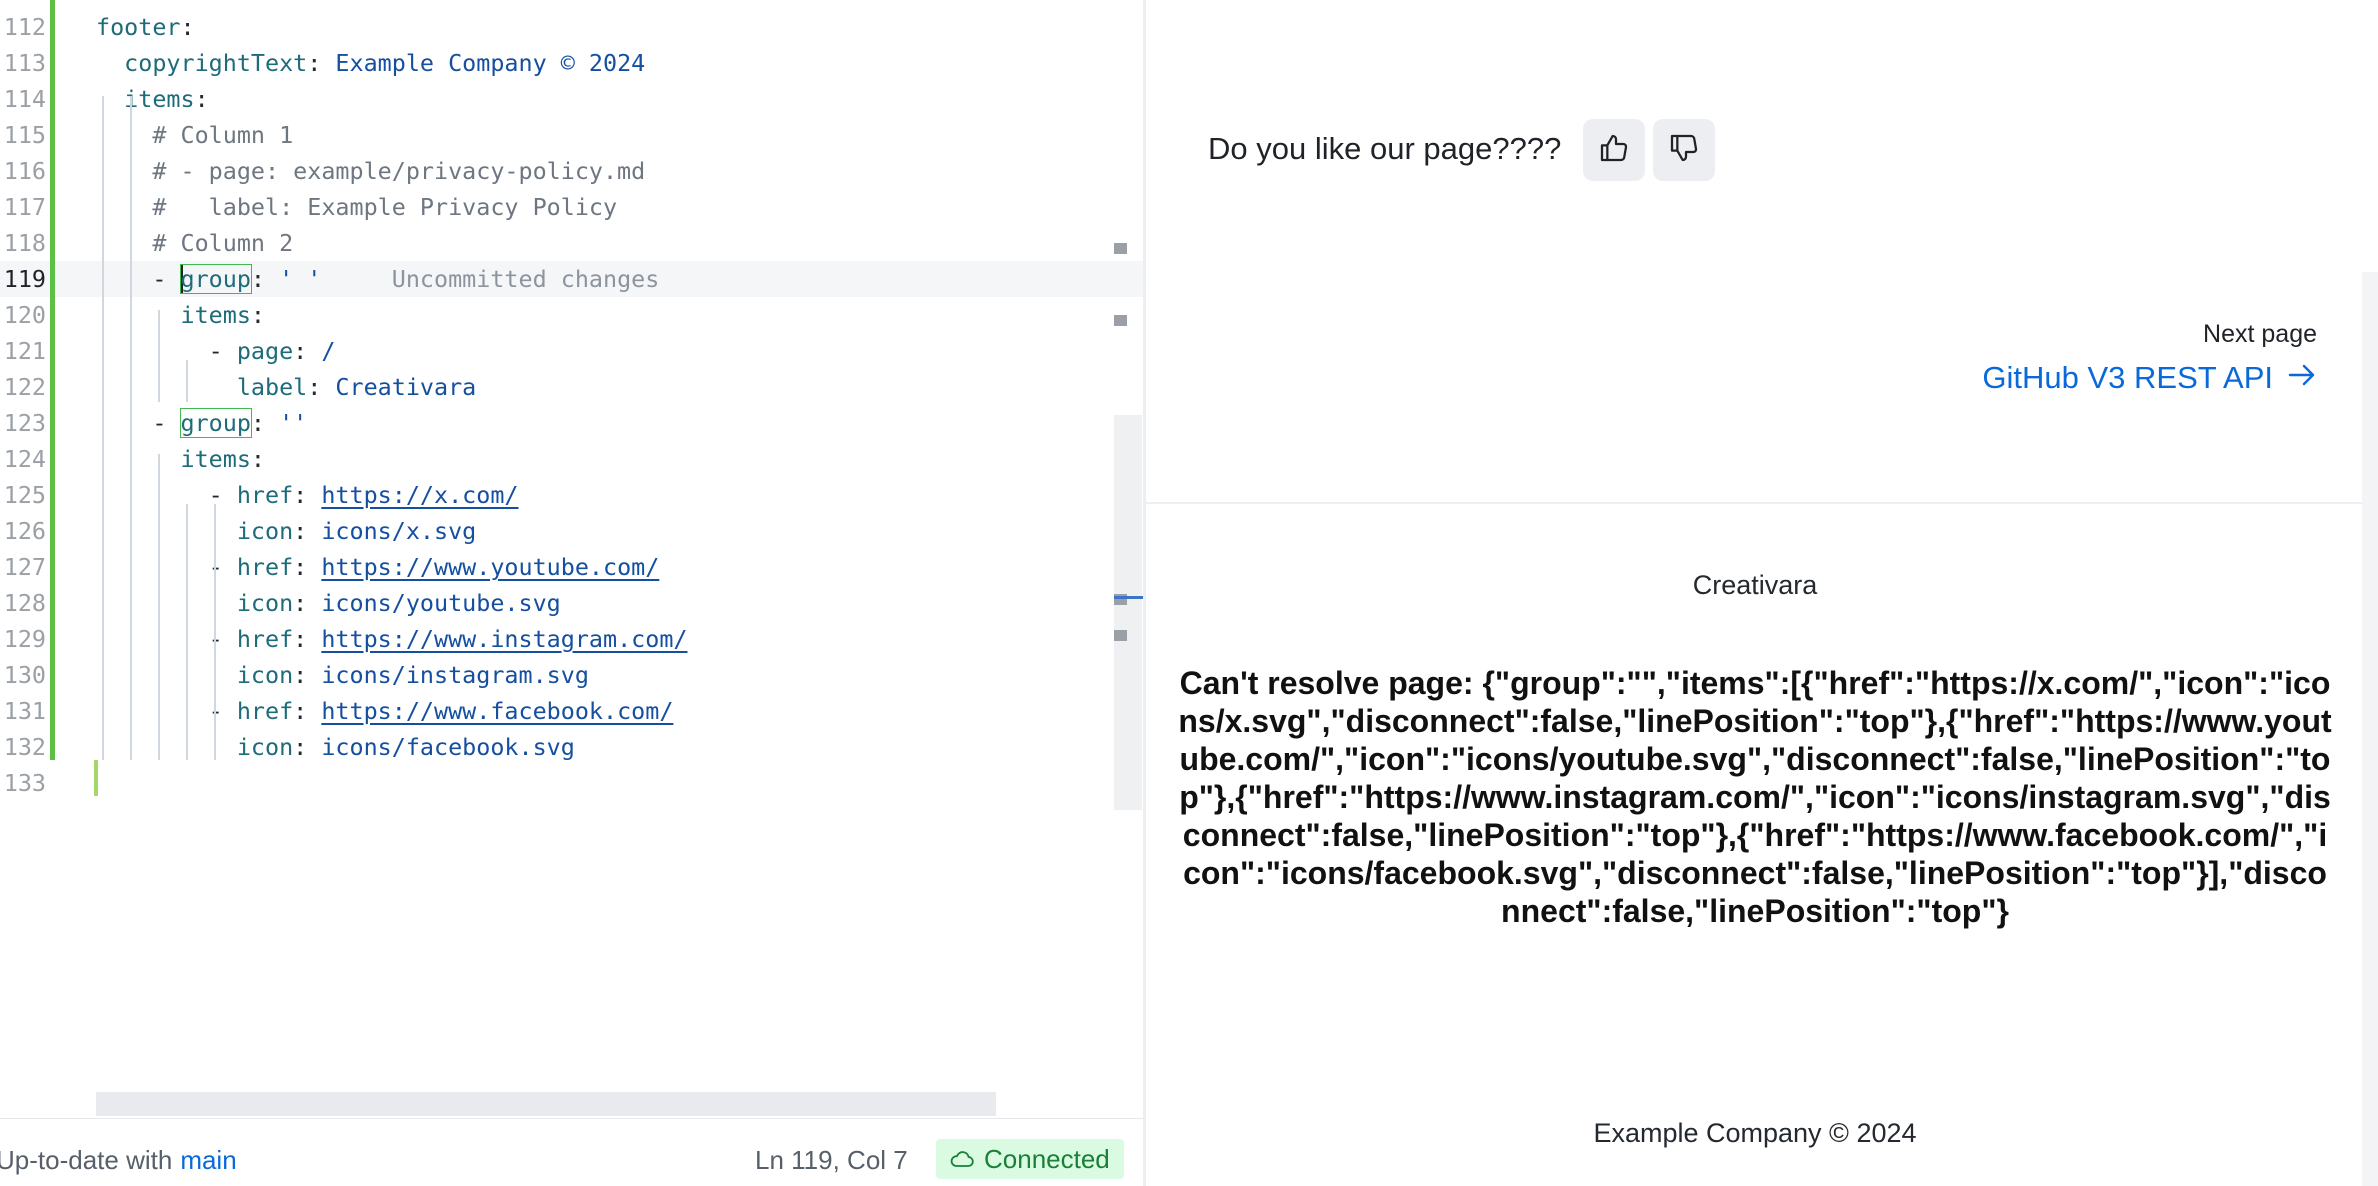  Describe the element at coordinates (441, 603) in the screenshot. I see `yaml-value: icons/youtube.svg` at that location.